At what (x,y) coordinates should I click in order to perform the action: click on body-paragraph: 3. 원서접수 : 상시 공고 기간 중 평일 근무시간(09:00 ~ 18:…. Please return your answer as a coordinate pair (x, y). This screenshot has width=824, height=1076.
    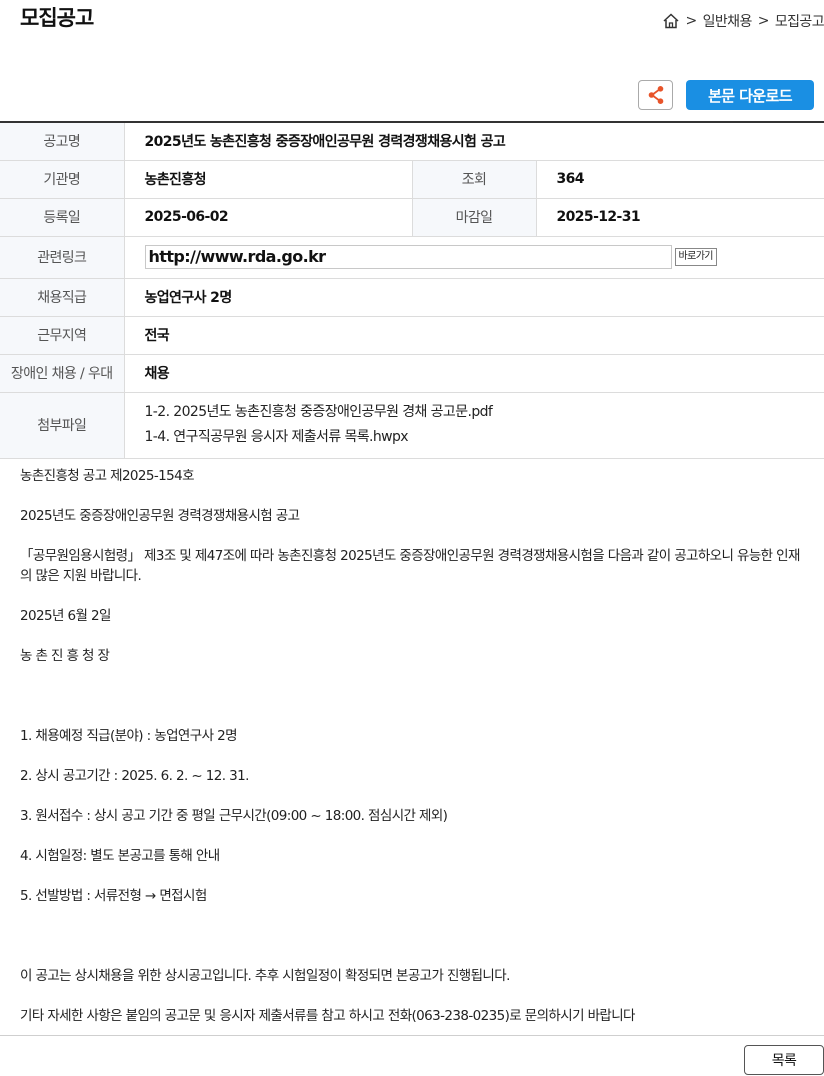
    Looking at the image, I should click on (234, 816).